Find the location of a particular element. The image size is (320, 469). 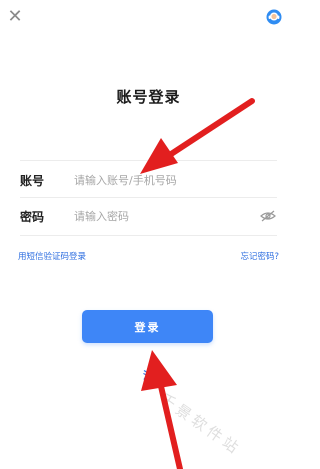

account-top-divider is located at coordinates (148, 160).